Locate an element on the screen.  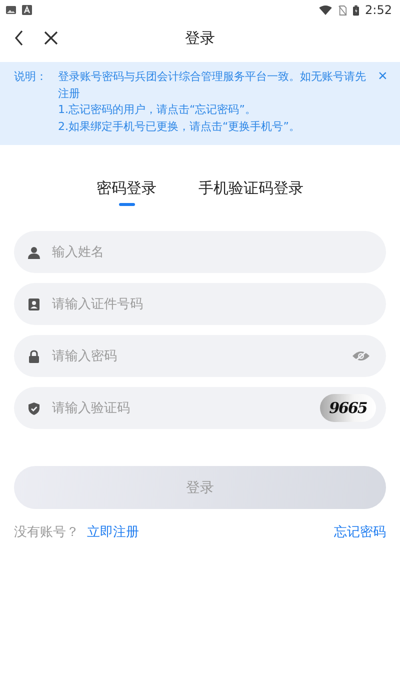
image-icon is located at coordinates (11, 10).